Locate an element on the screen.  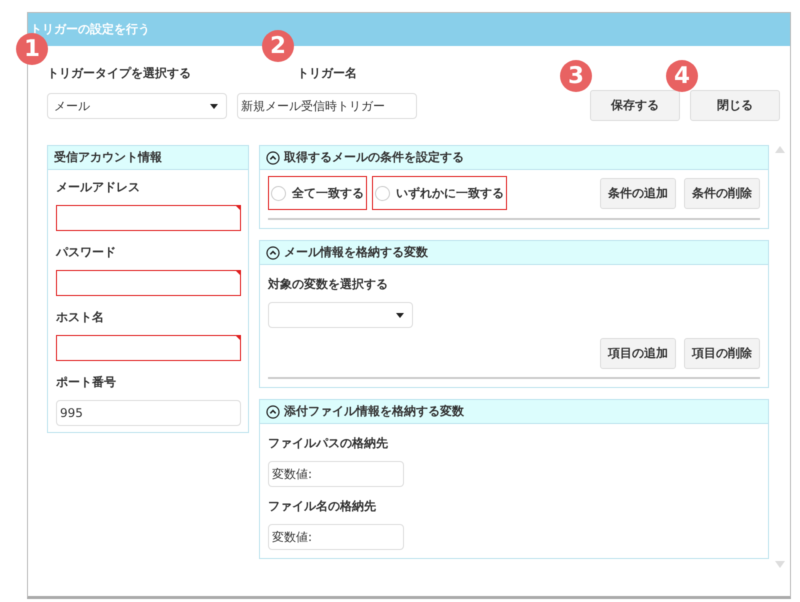
close-button: 閉じる is located at coordinates (735, 105).